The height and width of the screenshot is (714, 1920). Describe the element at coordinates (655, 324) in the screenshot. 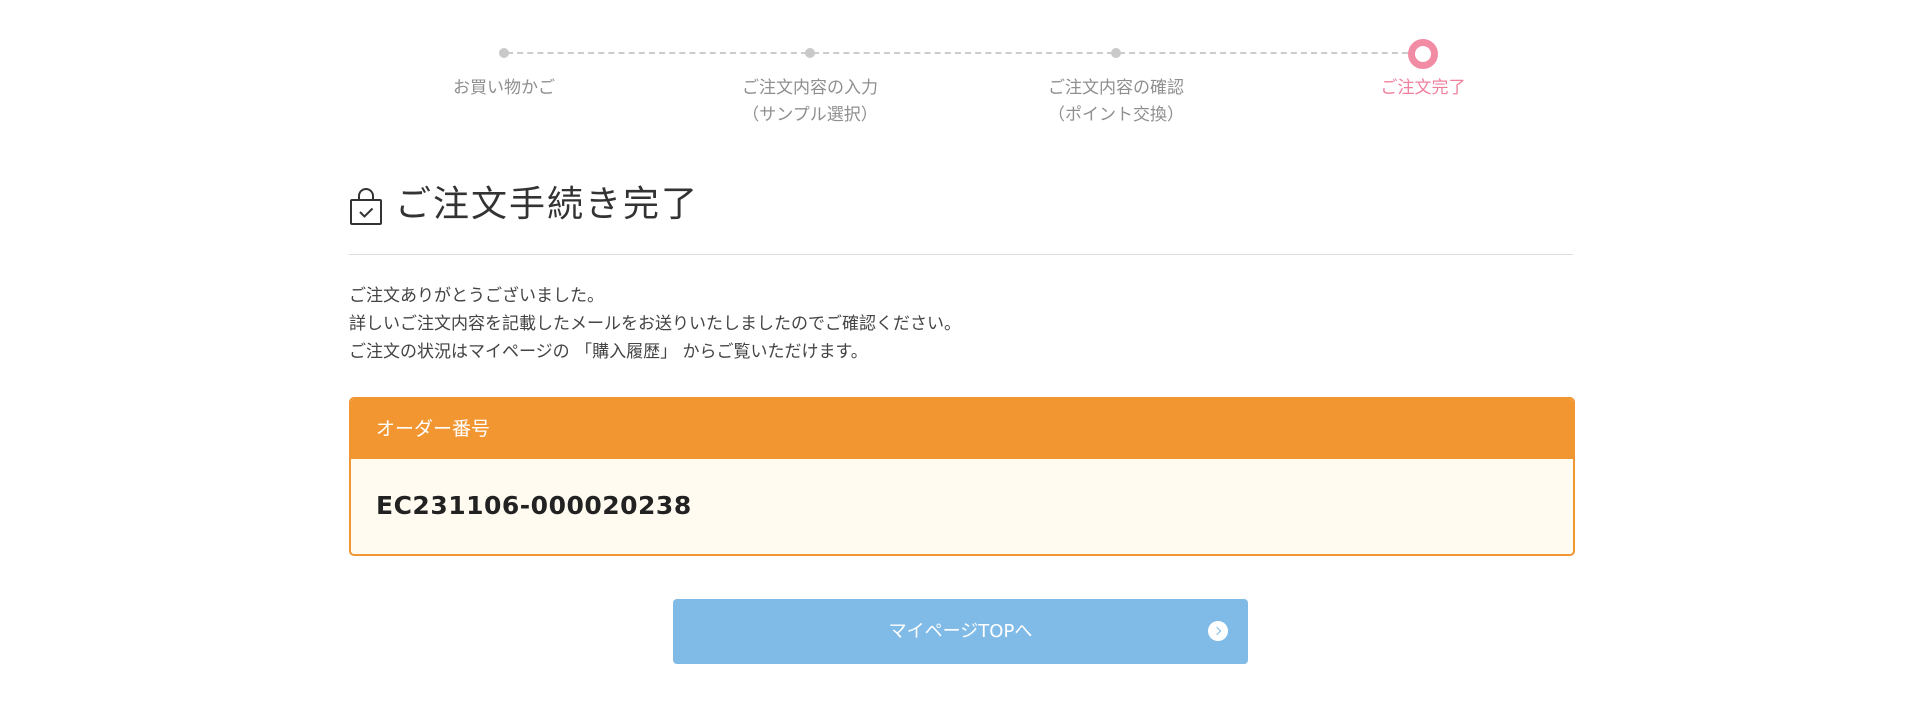

I see `message-line: 詳しいご注文内容を記載したメールをお送りいたしましたのでご確認ください。` at that location.